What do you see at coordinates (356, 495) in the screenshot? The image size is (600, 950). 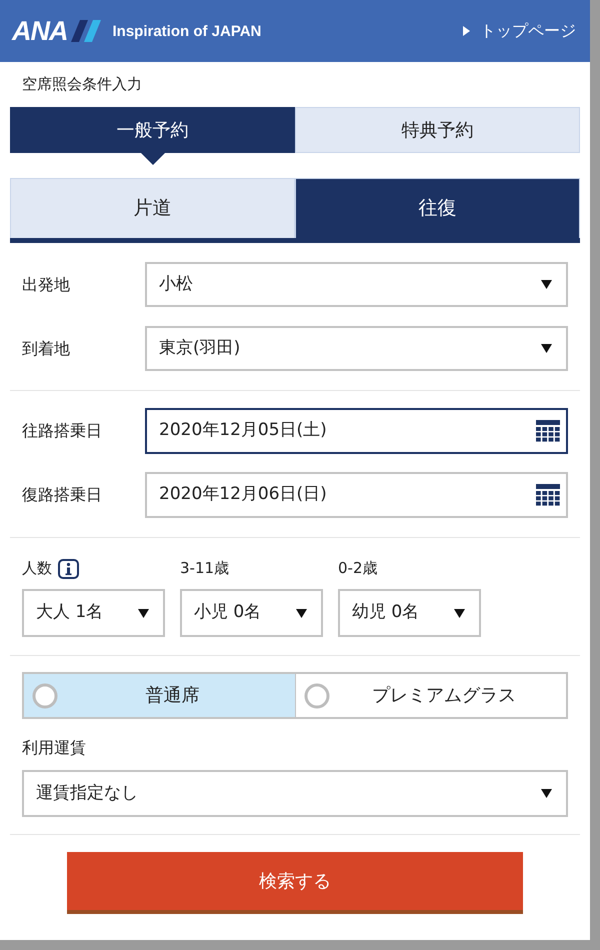 I see `date-field: 2020年12月06日(日)` at bounding box center [356, 495].